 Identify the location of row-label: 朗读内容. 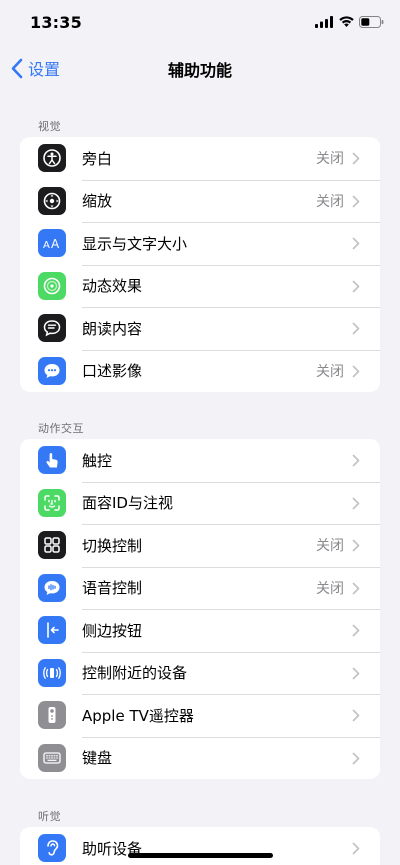
(112, 328).